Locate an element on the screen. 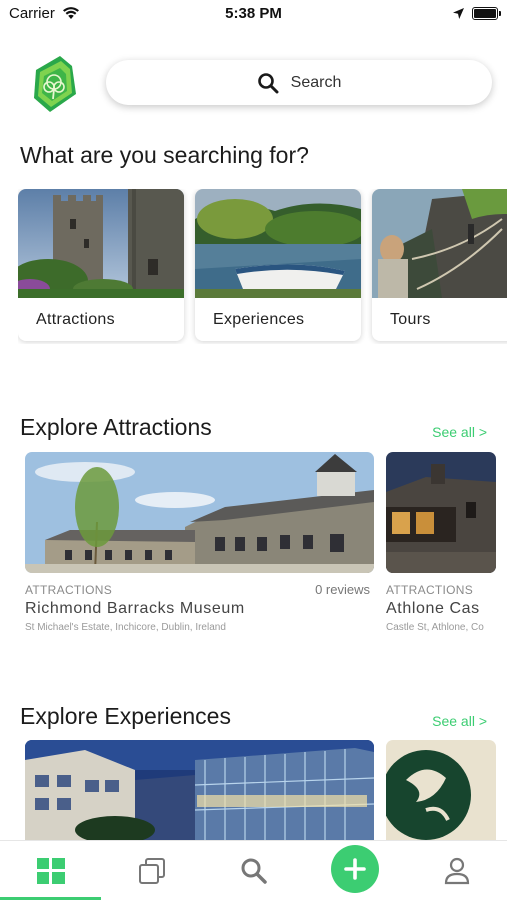 This screenshot has height=900, width=507. company-sign-image is located at coordinates (441, 790).